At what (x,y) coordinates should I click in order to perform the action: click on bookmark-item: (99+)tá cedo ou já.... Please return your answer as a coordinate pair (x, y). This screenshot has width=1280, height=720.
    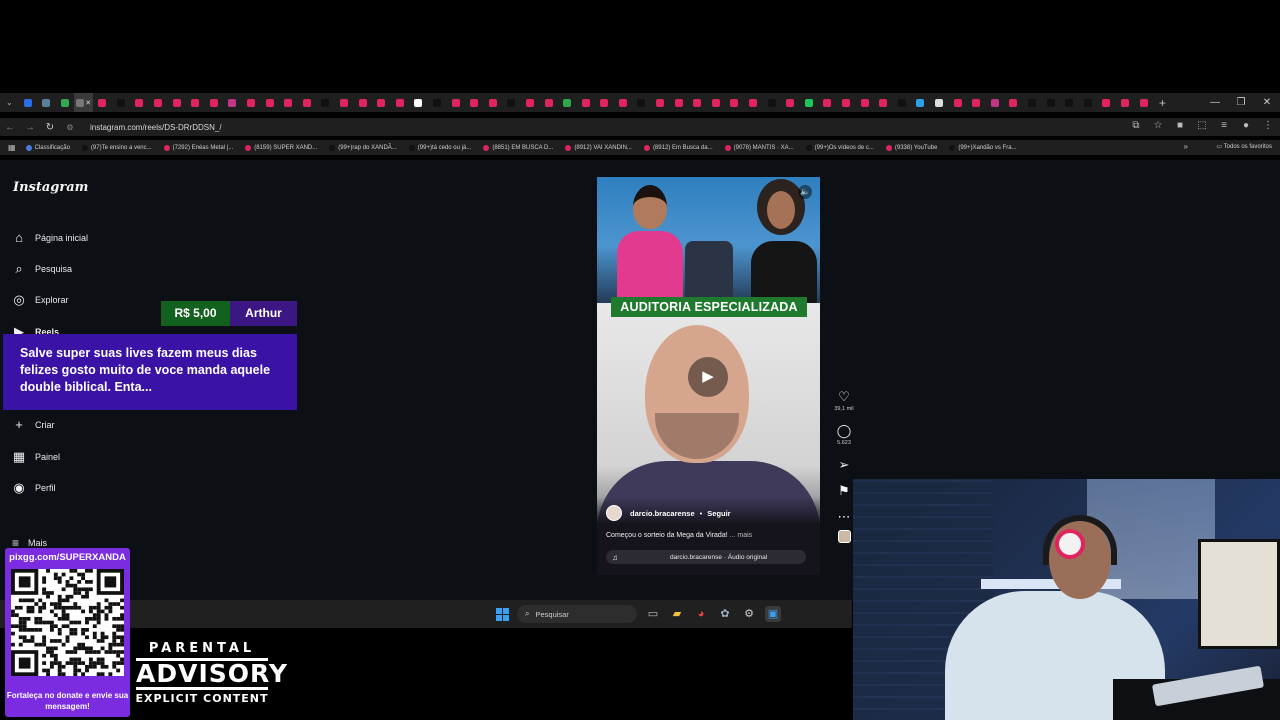
    Looking at the image, I should click on (439, 147).